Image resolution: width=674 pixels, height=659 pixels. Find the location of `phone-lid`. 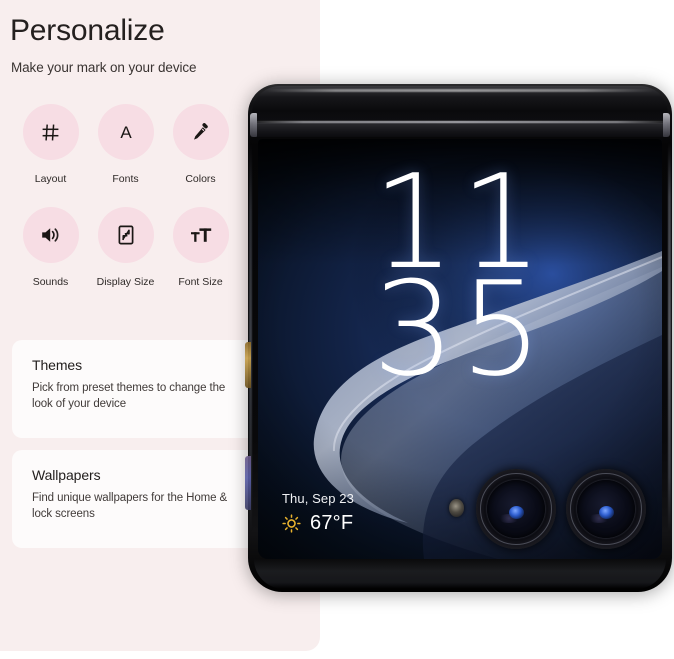

phone-lid is located at coordinates (460, 103).